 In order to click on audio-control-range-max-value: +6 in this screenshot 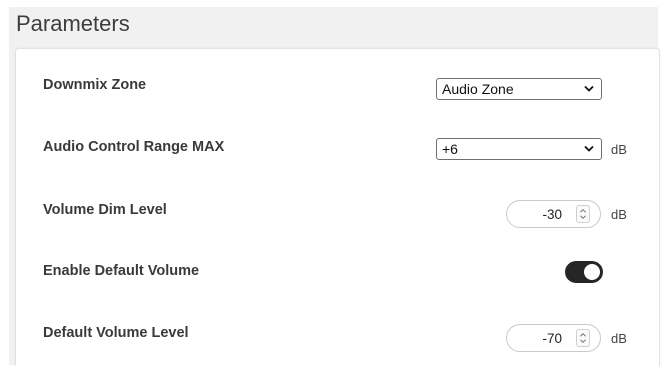, I will do `click(450, 149)`.